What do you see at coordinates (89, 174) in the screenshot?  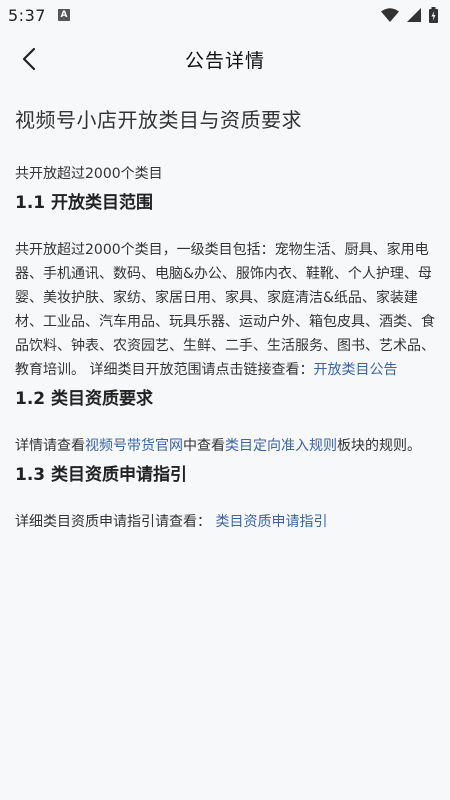 I see `intro-text: 共开放超过2000个类目` at bounding box center [89, 174].